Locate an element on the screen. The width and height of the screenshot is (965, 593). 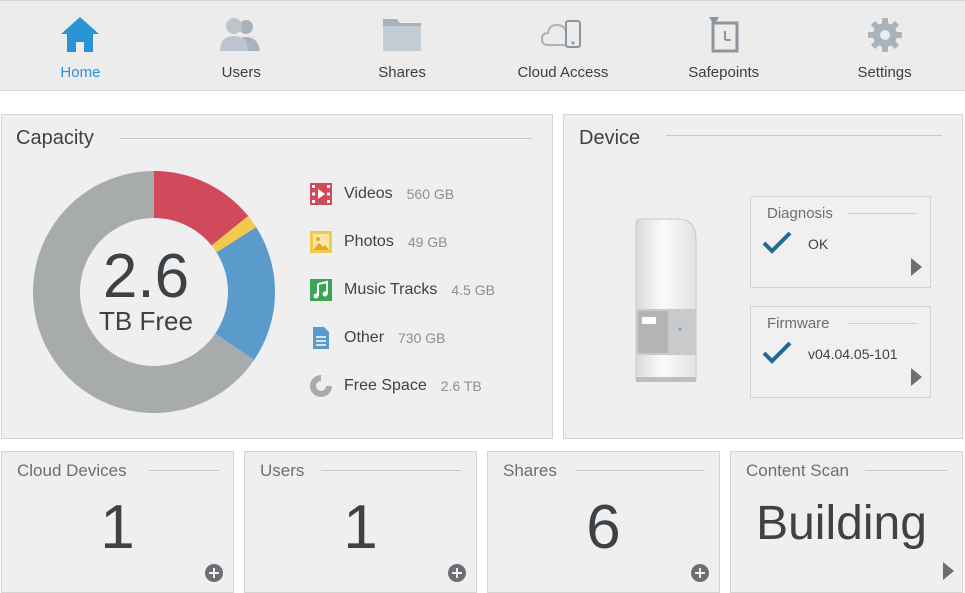
firmware-arrow-icon is located at coordinates (916, 377).